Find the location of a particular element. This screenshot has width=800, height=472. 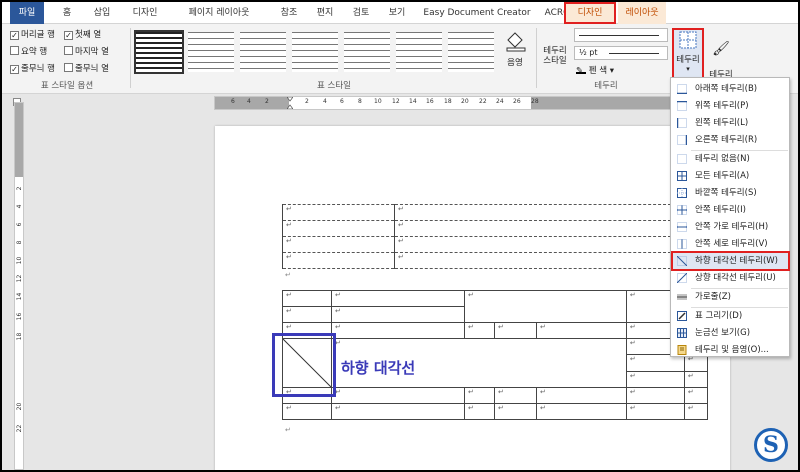

indent-marker-icon is located at coordinates (290, 103).